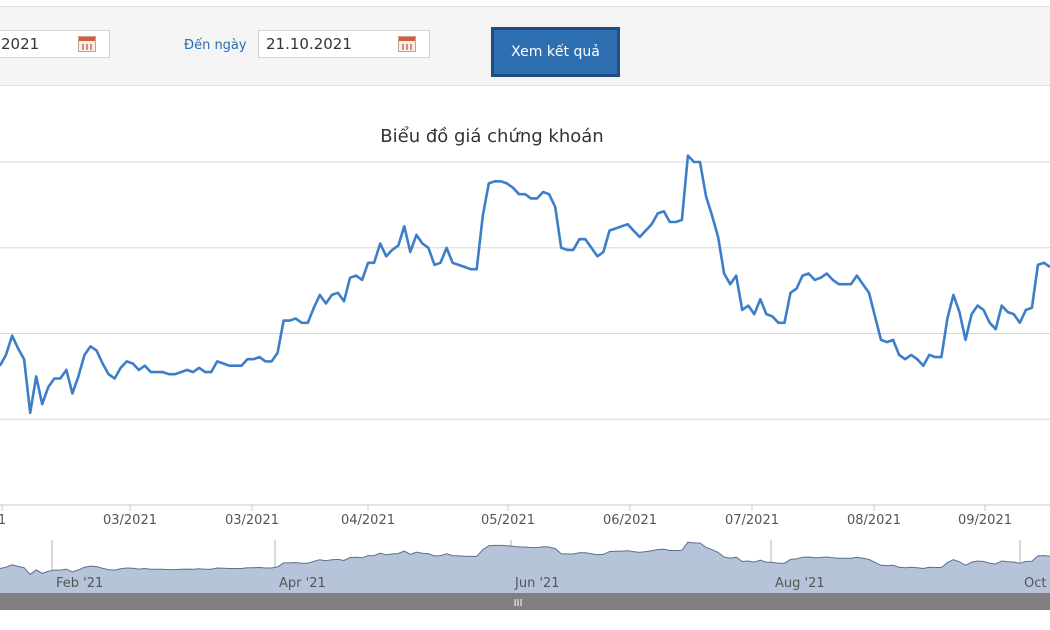 This screenshot has width=1050, height=630. I want to click on chart-title: Biểu đồ giá chứng khoán, so click(491, 136).